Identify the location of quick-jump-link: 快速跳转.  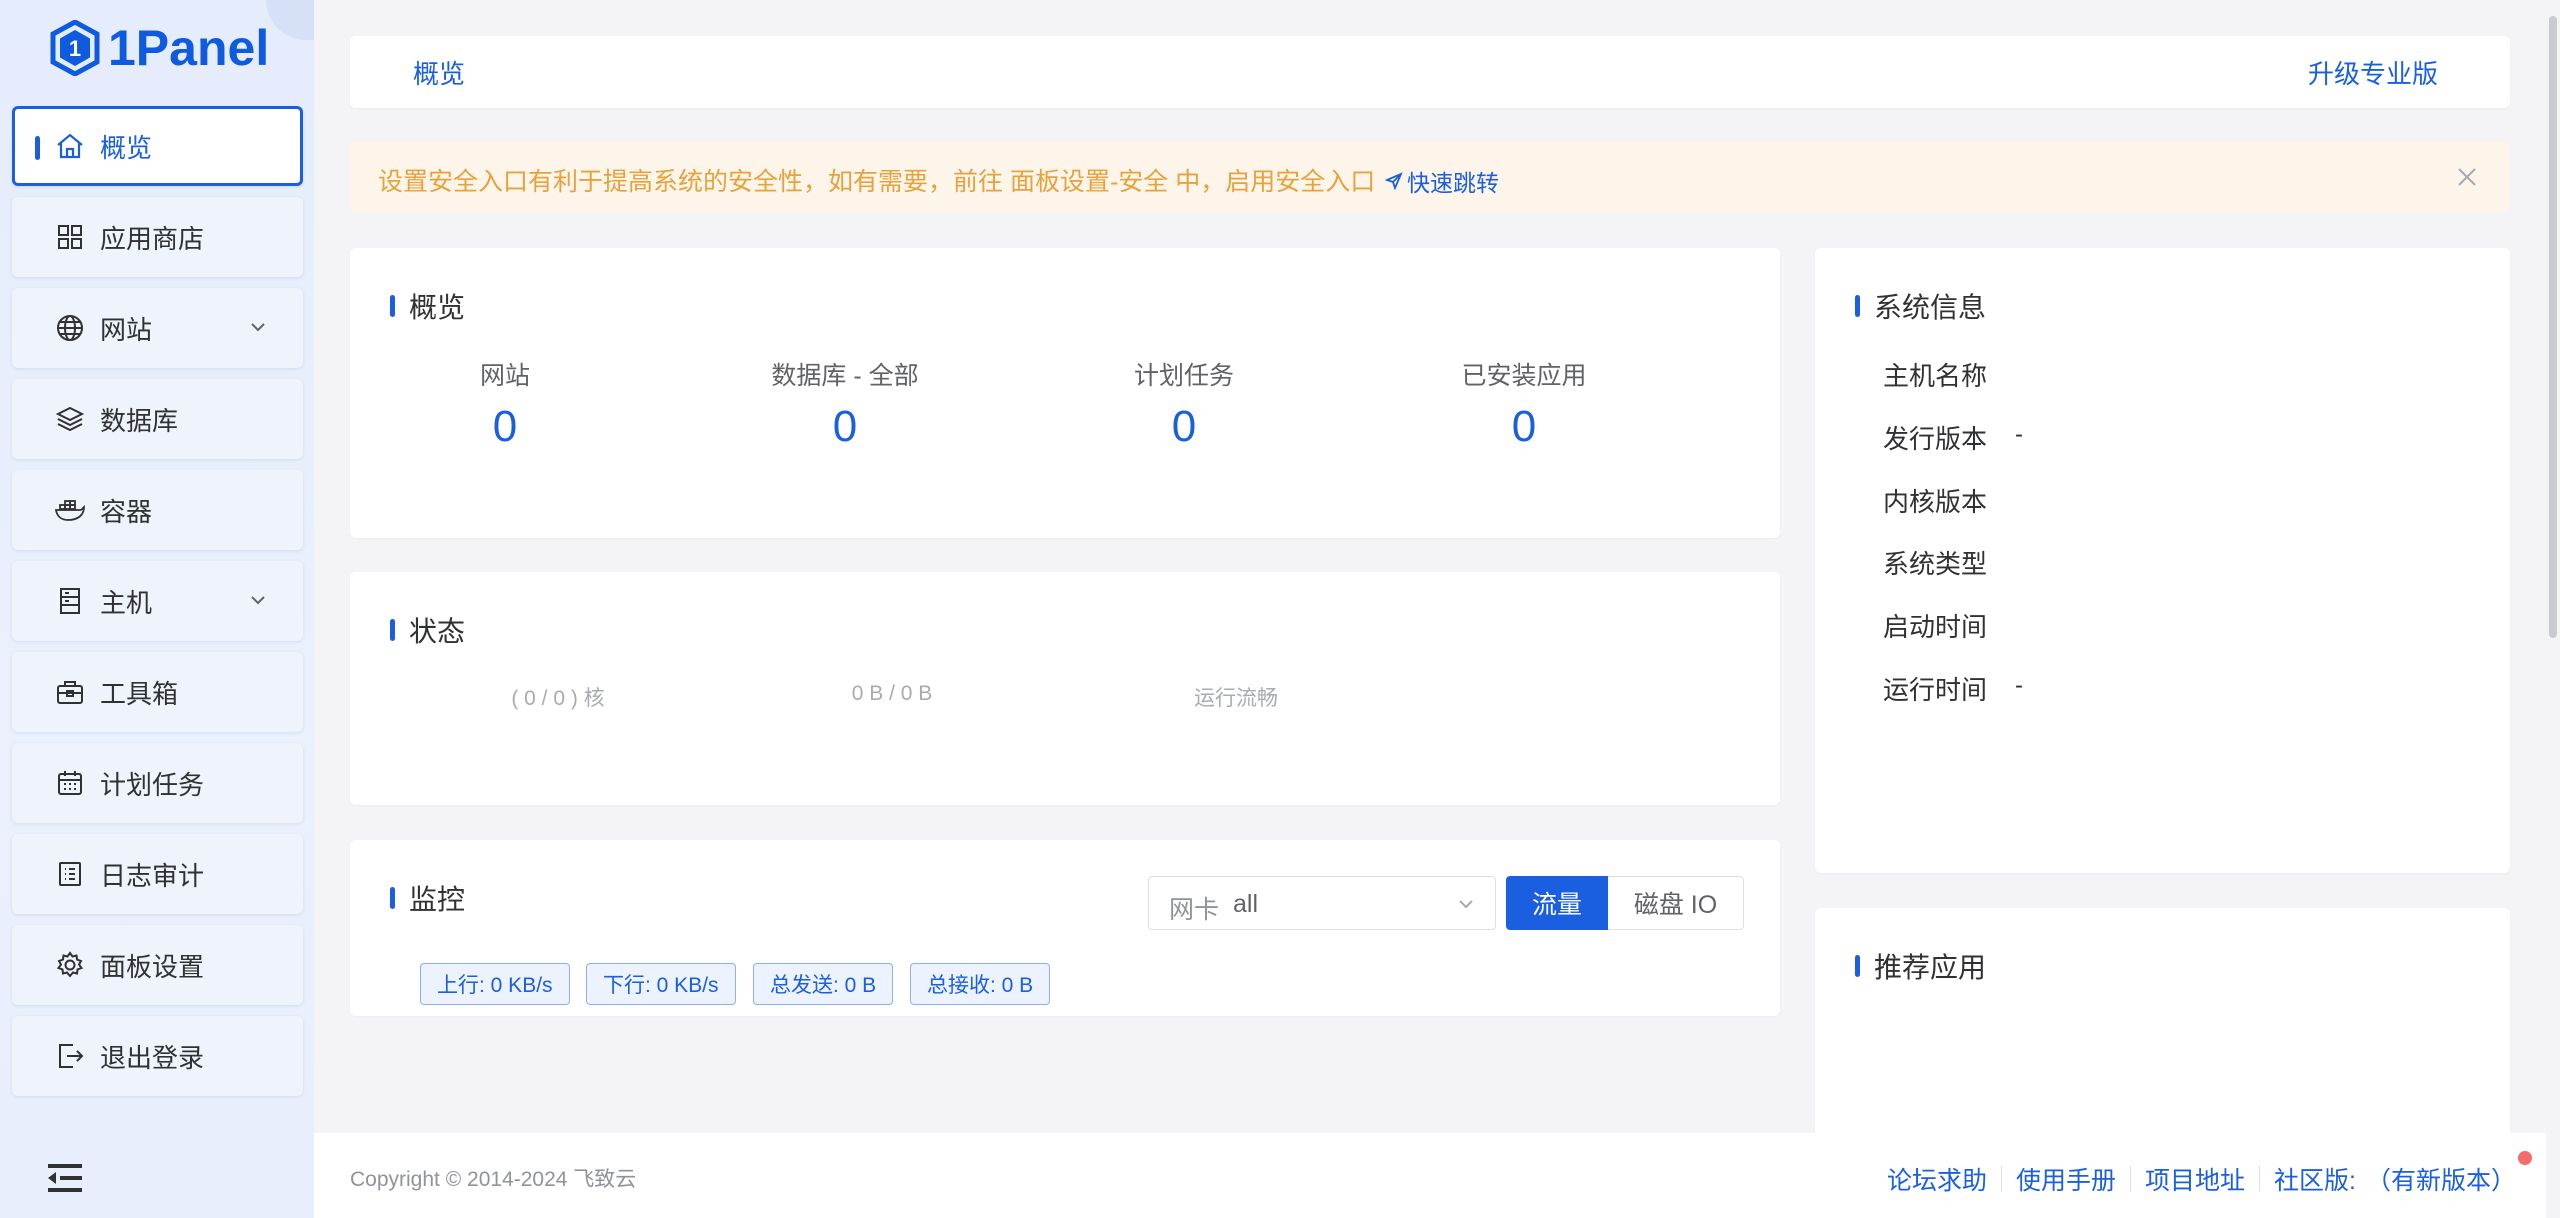
(1442, 181).